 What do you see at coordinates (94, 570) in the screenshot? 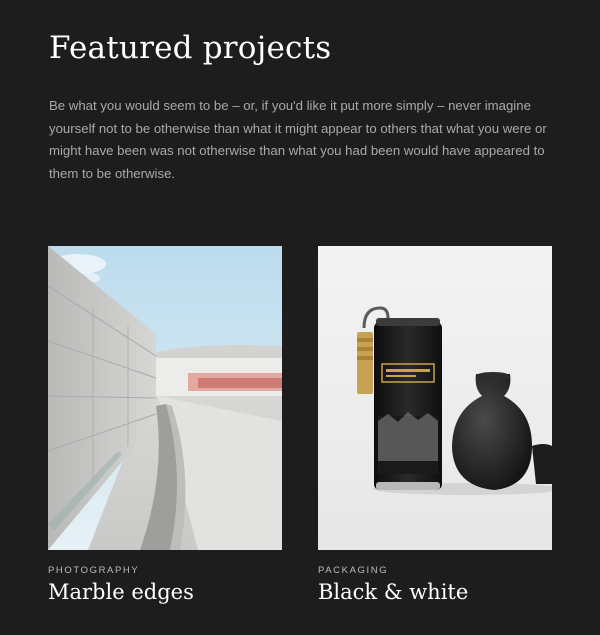
I see `project-category: Photography` at bounding box center [94, 570].